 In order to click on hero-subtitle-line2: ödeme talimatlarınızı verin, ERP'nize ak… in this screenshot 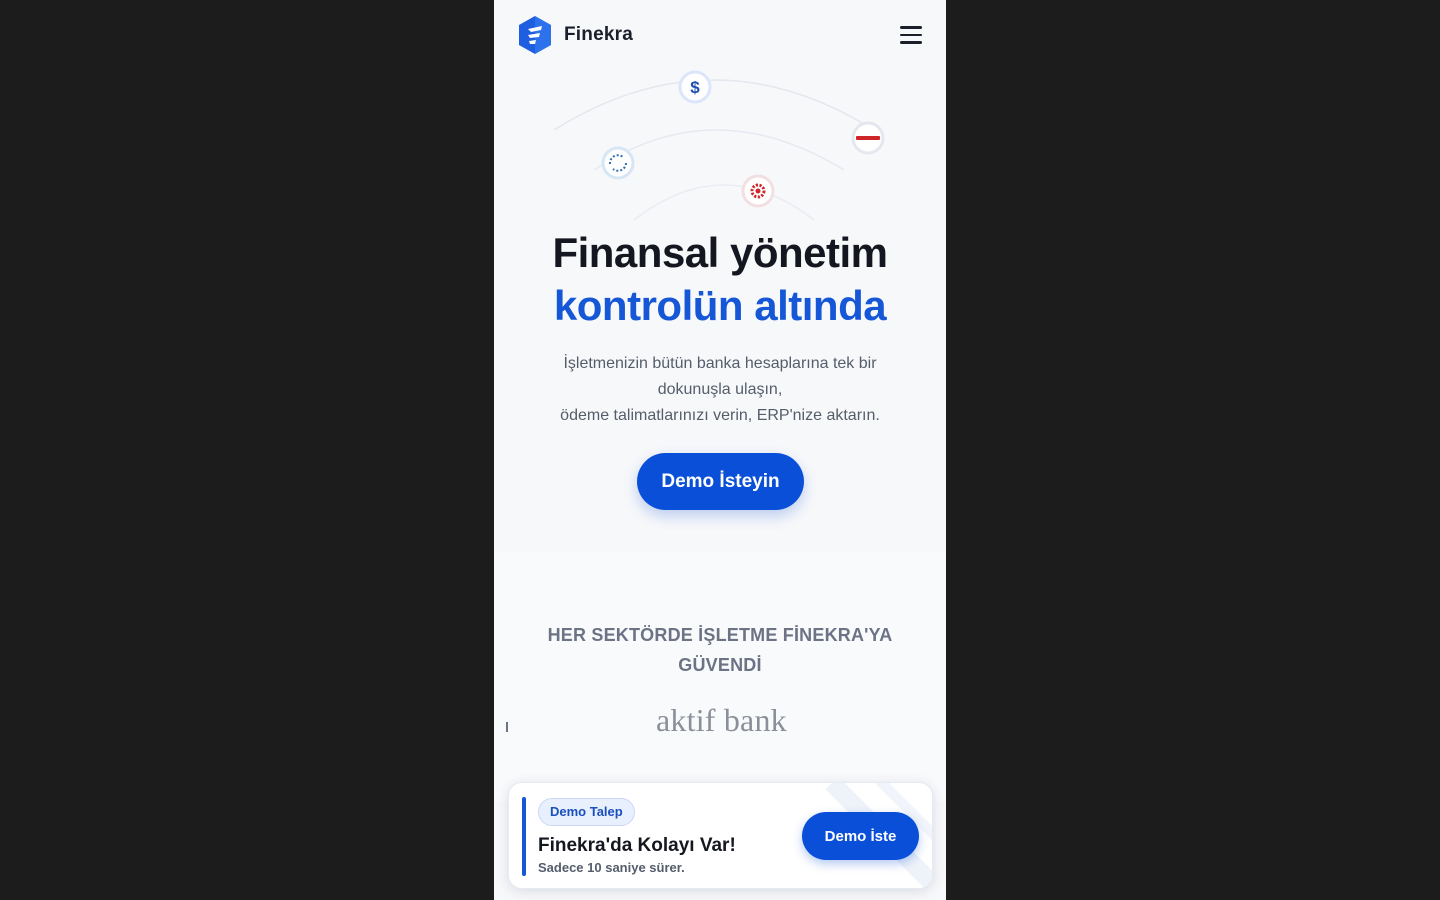, I will do `click(720, 415)`.